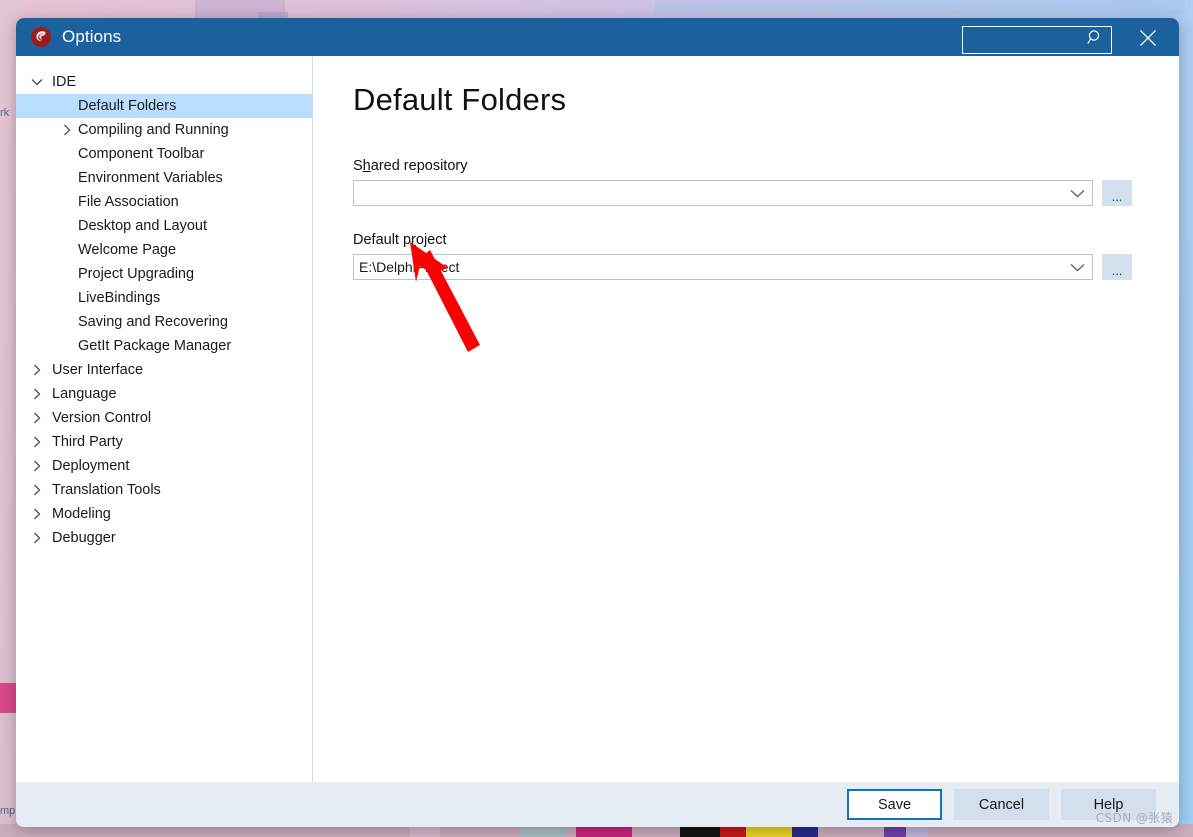  What do you see at coordinates (723, 193) in the screenshot?
I see `shared-repository-combobox` at bounding box center [723, 193].